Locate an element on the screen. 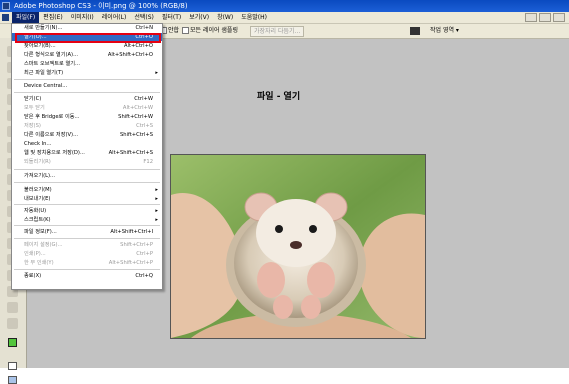  menu-item-shortcut: Ctrl+P is located at coordinates (144, 254).